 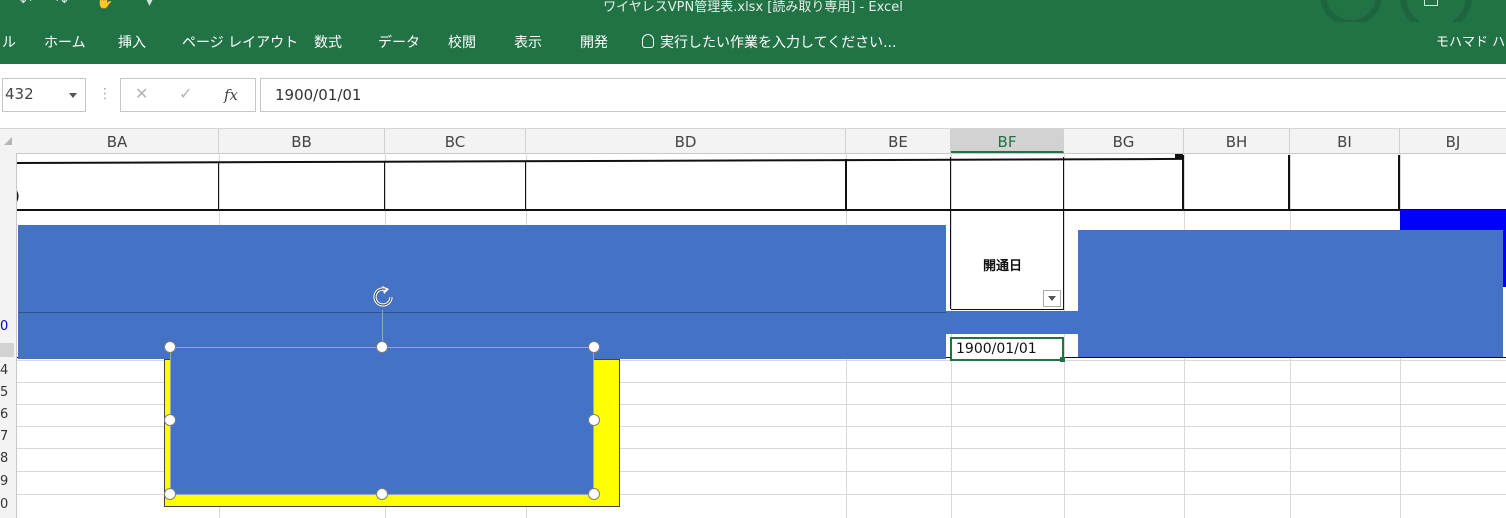 I want to click on resize-handle-bottom-right, so click(x=594, y=494).